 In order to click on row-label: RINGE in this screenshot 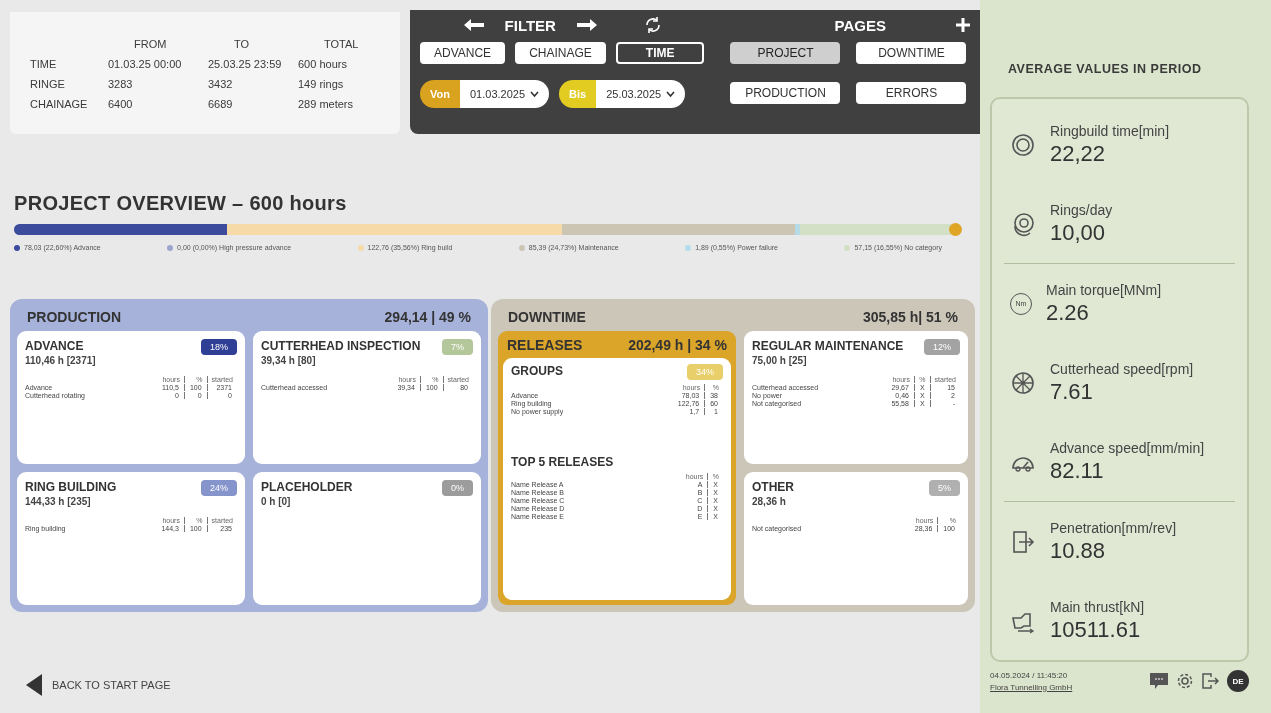, I will do `click(48, 84)`.